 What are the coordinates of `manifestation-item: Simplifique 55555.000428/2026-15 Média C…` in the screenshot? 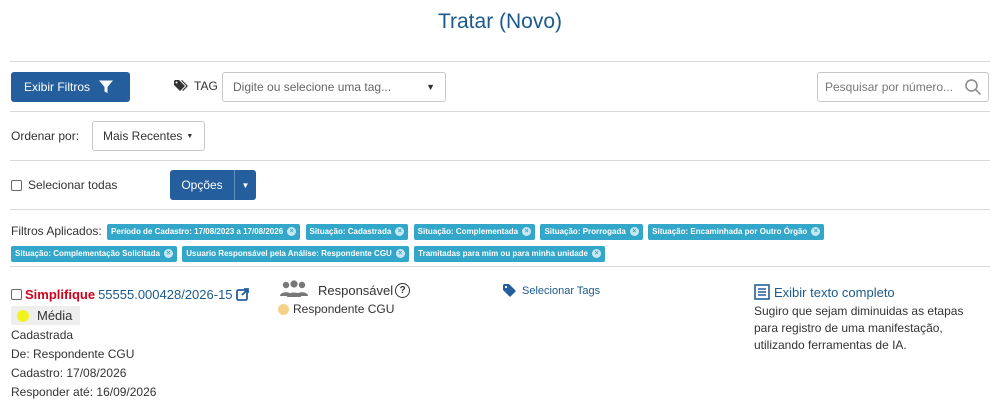 It's located at (130, 344).